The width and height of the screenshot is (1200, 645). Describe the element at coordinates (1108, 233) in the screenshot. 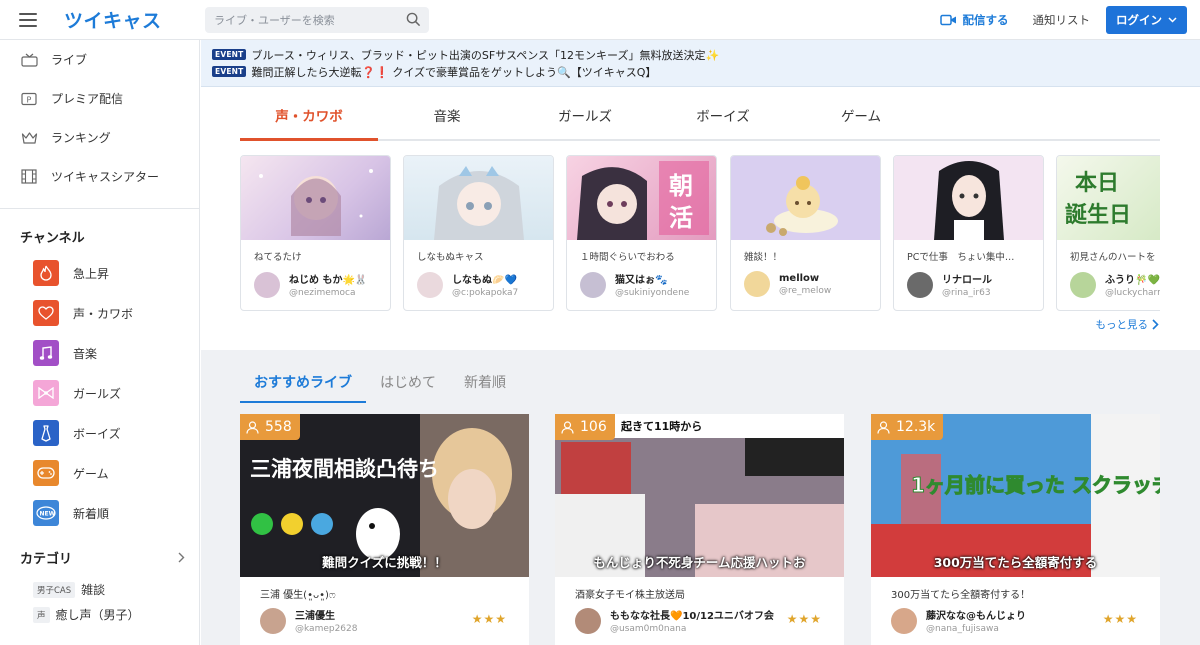

I see `stream-card: 本日 誕生日 初見さんのハートを ふうり🎋💚 @luckycharm` at that location.